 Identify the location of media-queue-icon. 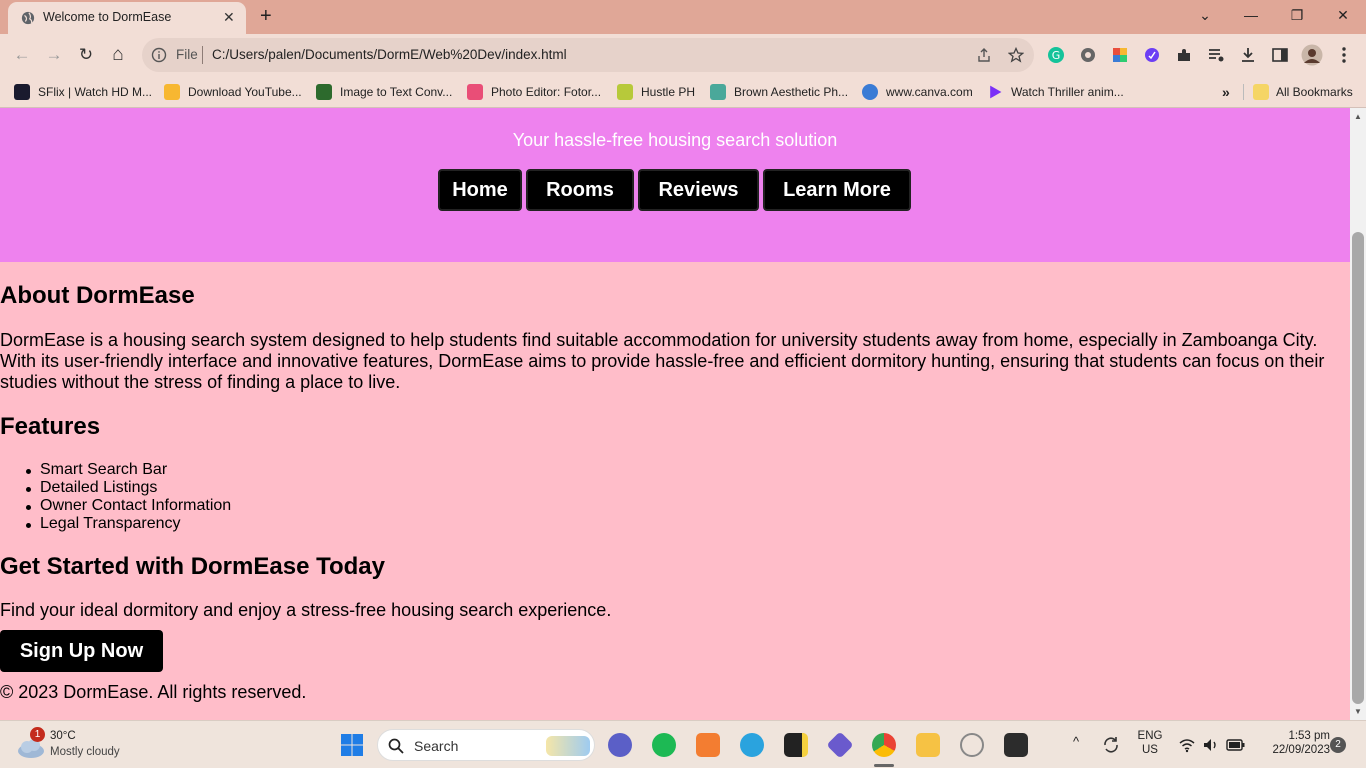
(1216, 55).